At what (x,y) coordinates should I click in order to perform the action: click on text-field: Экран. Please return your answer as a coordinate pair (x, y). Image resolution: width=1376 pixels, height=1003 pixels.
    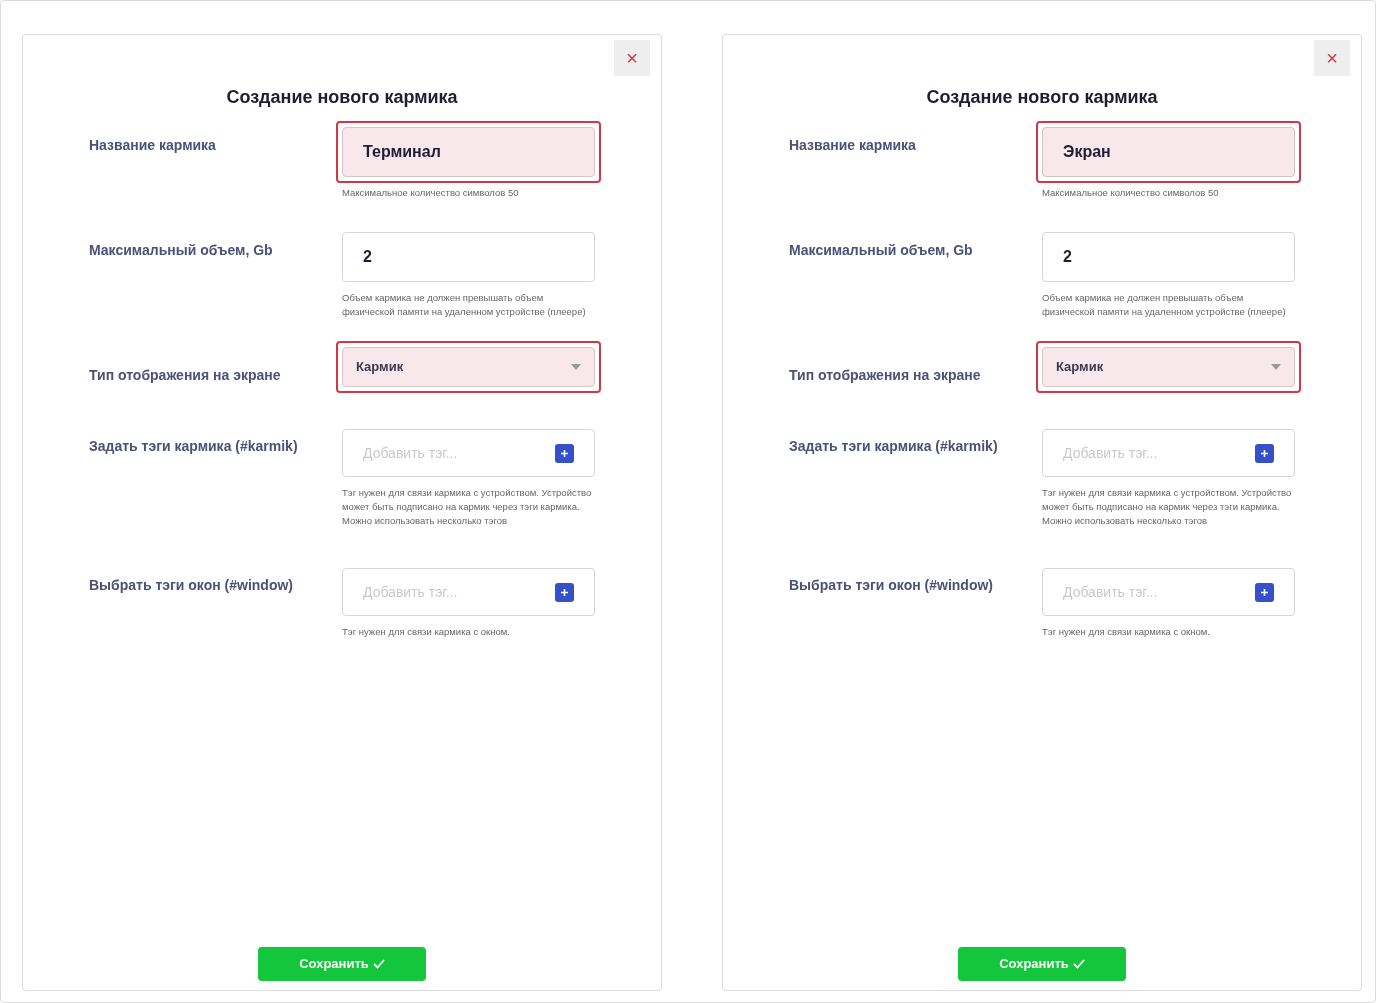
    Looking at the image, I should click on (1168, 152).